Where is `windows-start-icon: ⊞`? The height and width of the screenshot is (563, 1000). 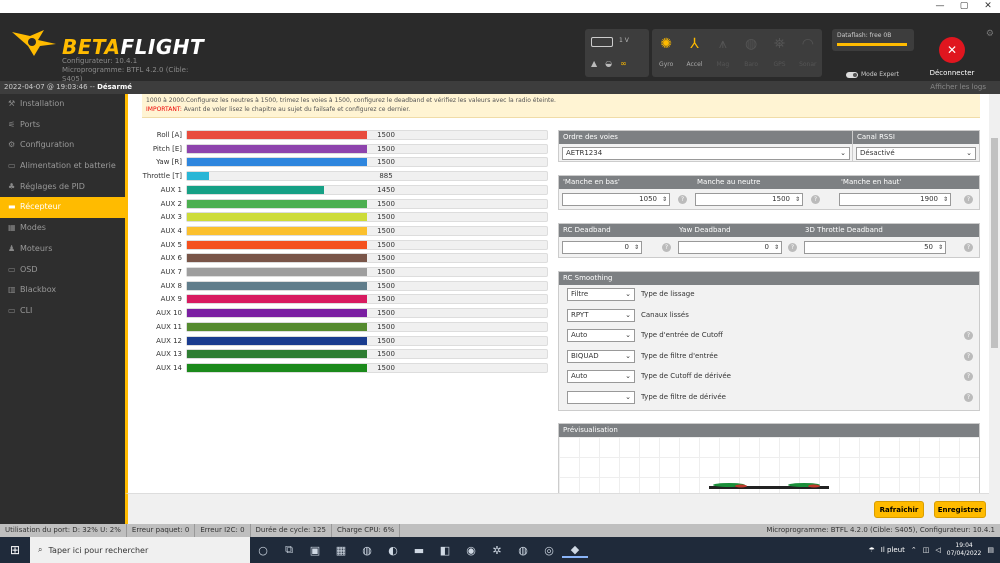 windows-start-icon: ⊞ is located at coordinates (15, 550).